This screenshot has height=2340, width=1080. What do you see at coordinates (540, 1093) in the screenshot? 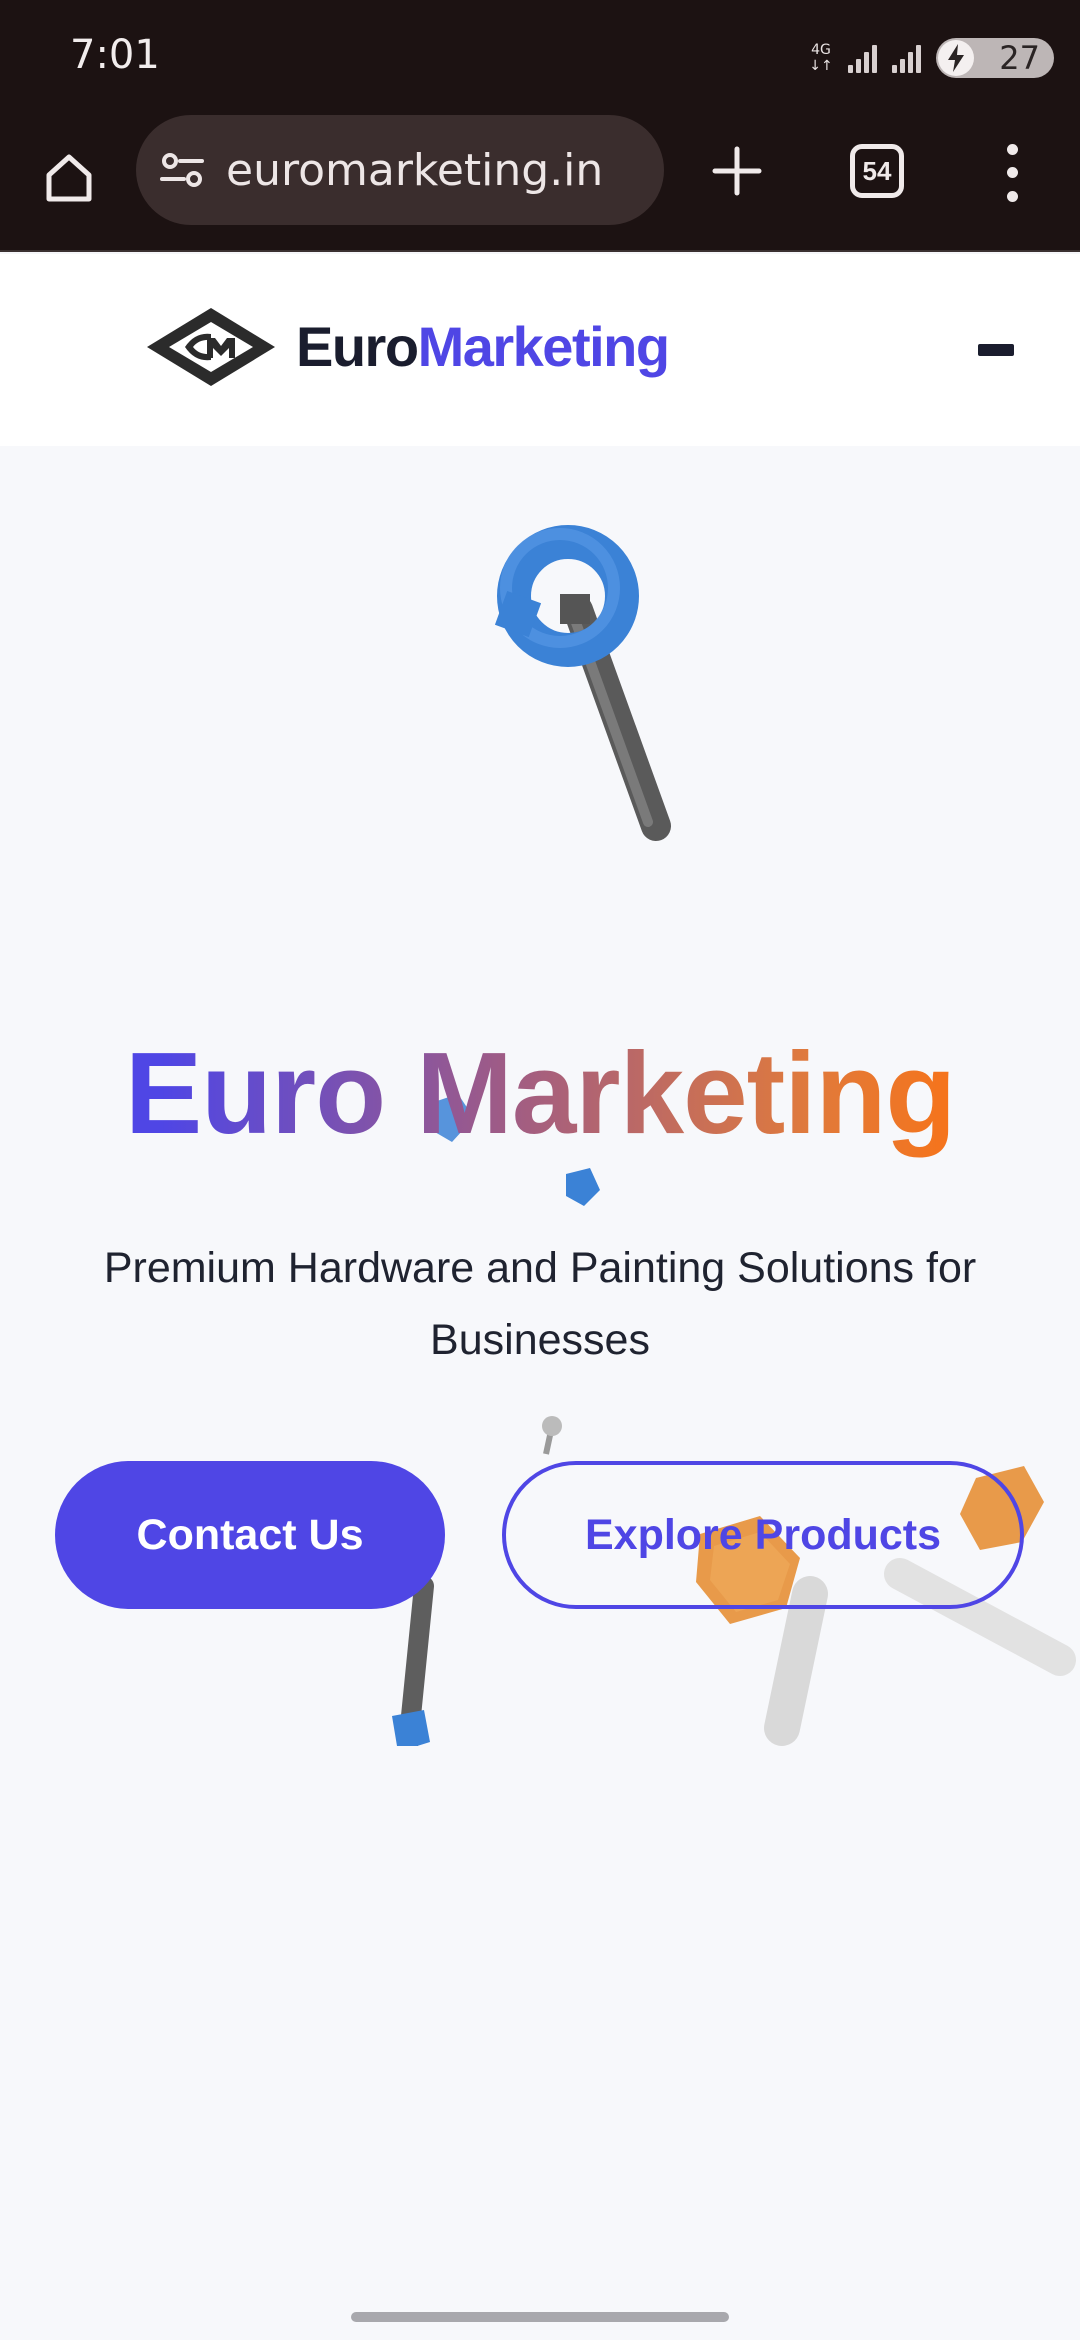
I see `hero-title: Euro Marketing` at bounding box center [540, 1093].